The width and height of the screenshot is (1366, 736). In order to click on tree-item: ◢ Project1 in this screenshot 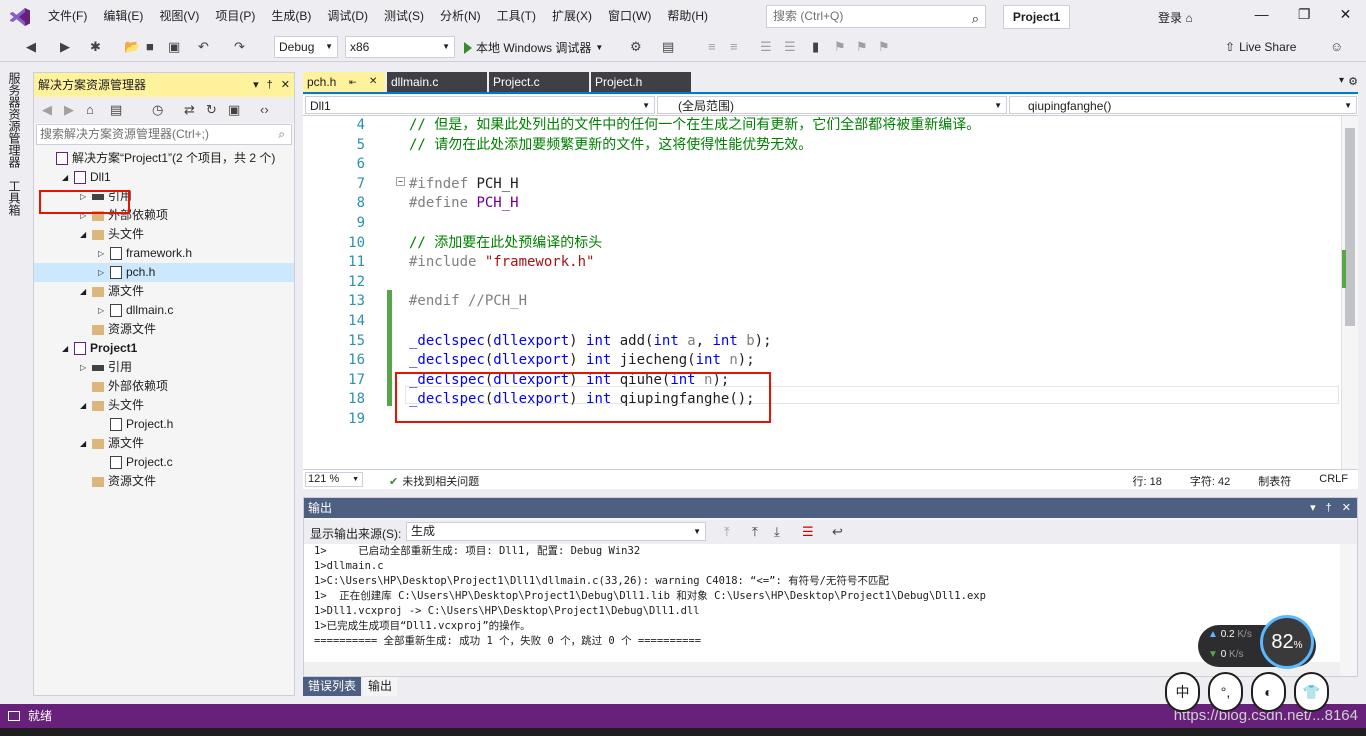, I will do `click(164, 348)`.